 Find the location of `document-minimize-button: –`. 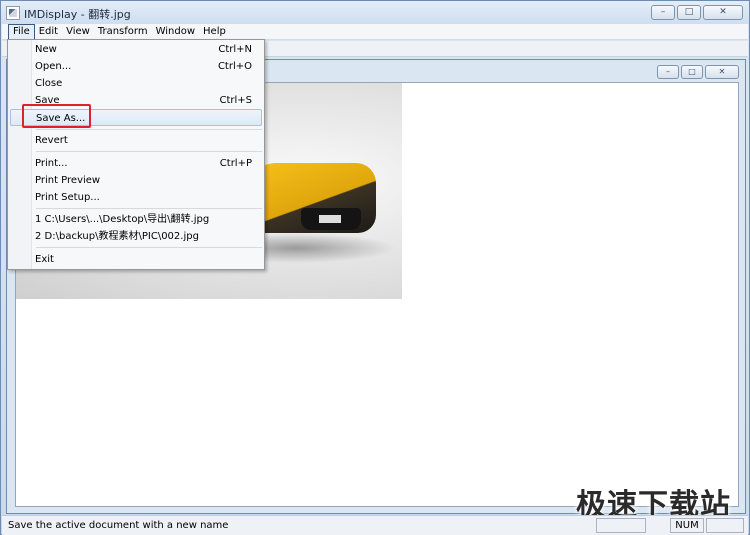

document-minimize-button: – is located at coordinates (668, 72).